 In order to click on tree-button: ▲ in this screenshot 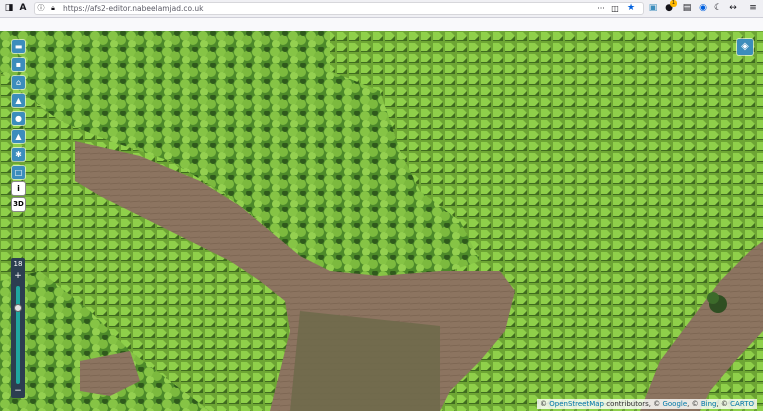, I will do `click(18, 100)`.